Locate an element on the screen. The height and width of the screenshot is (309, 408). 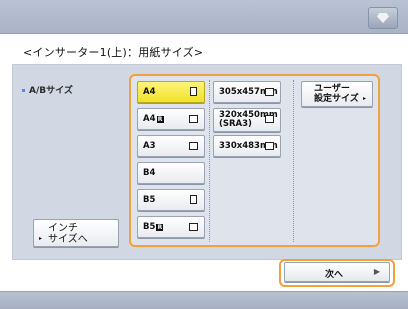
size-button-label: A4 R is located at coordinates (153, 119).